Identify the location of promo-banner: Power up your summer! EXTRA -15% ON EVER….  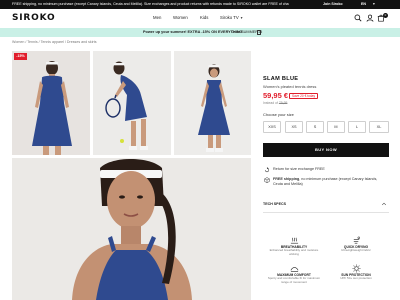
(200, 32).